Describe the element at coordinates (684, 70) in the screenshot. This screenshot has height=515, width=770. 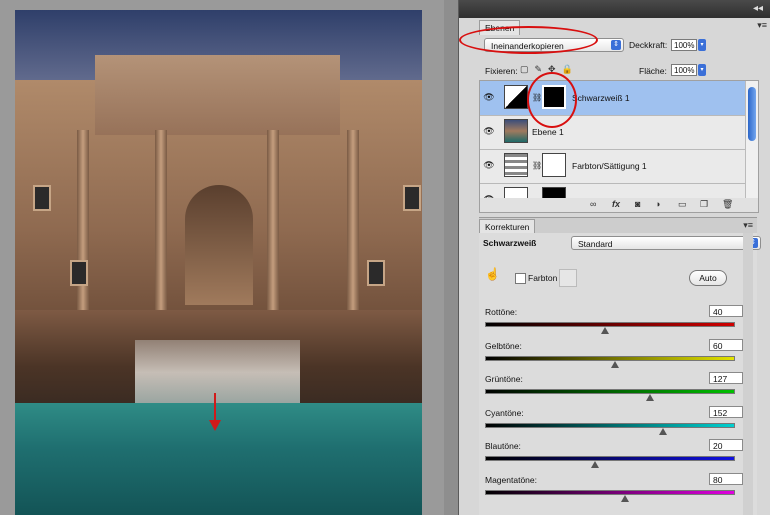
I see `fill-field: 100%` at that location.